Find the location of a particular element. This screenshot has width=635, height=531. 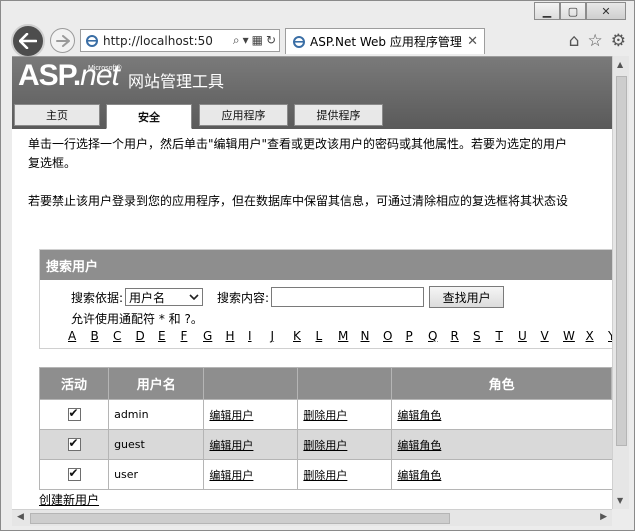

letter-link: G is located at coordinates (214, 336).